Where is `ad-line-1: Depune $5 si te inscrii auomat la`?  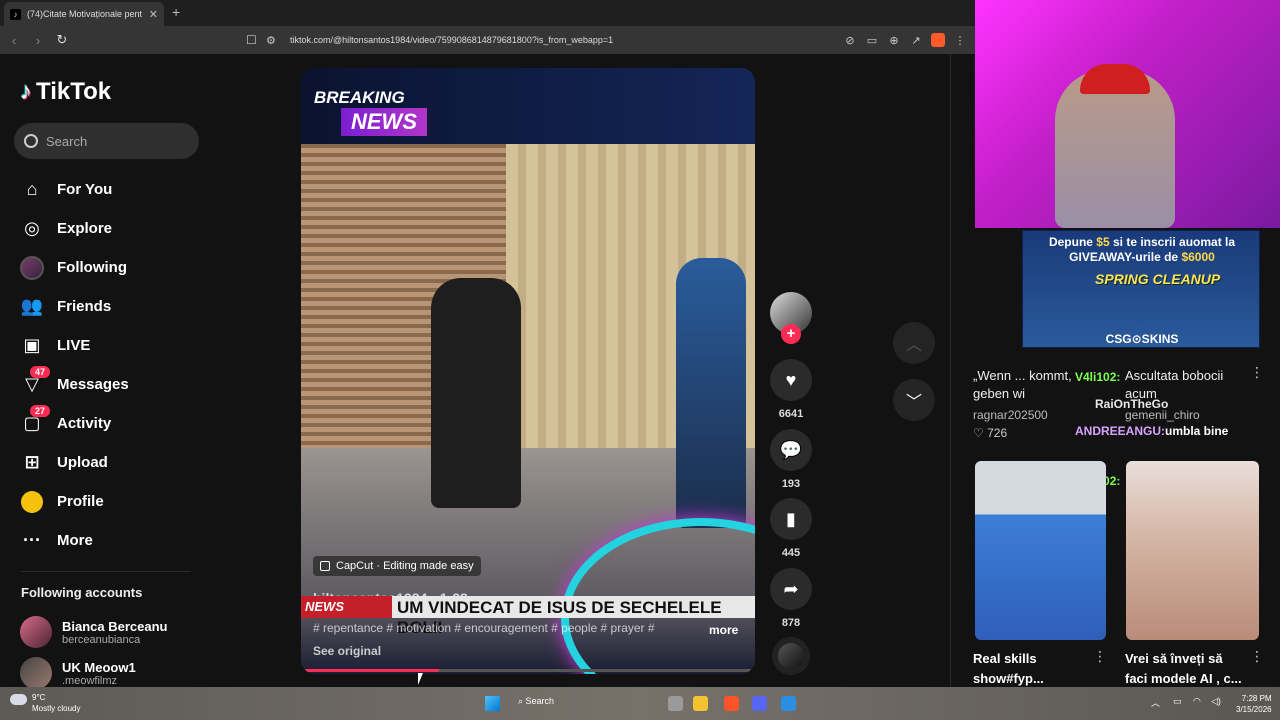 ad-line-1: Depune $5 si te inscrii auomat la is located at coordinates (1142, 242).